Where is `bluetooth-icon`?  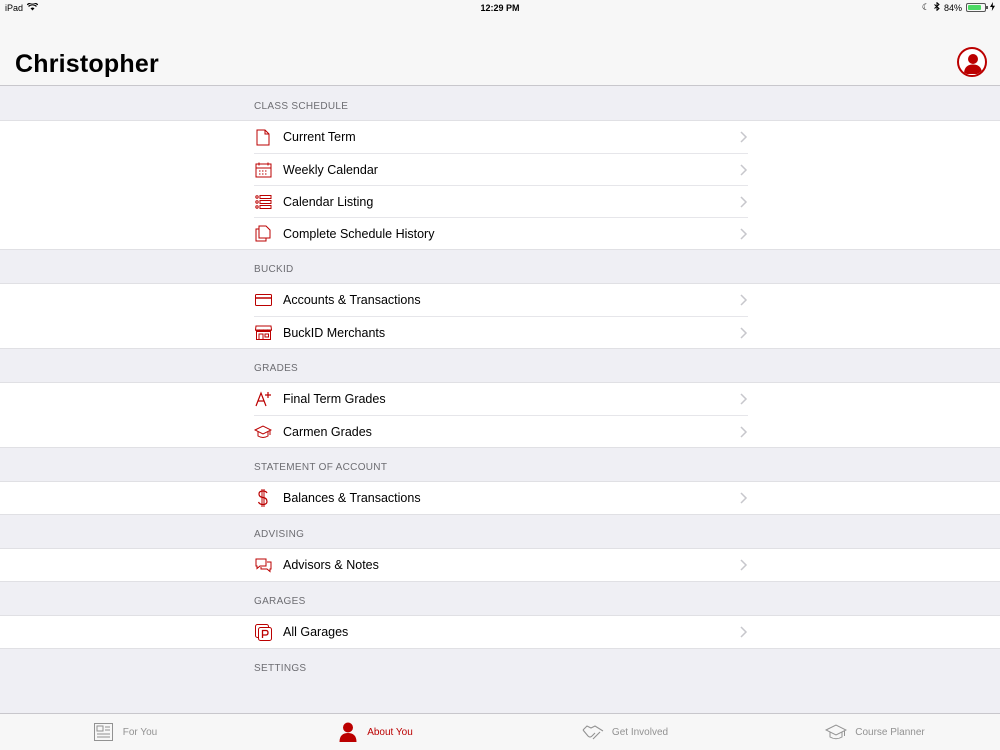
bluetooth-icon is located at coordinates (937, 7).